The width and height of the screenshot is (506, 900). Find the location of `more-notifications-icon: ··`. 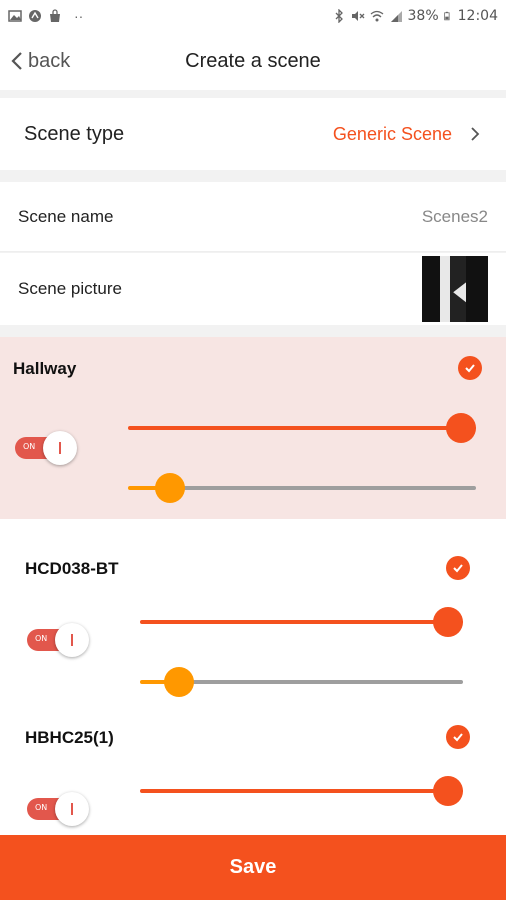

more-notifications-icon: ·· is located at coordinates (79, 16).